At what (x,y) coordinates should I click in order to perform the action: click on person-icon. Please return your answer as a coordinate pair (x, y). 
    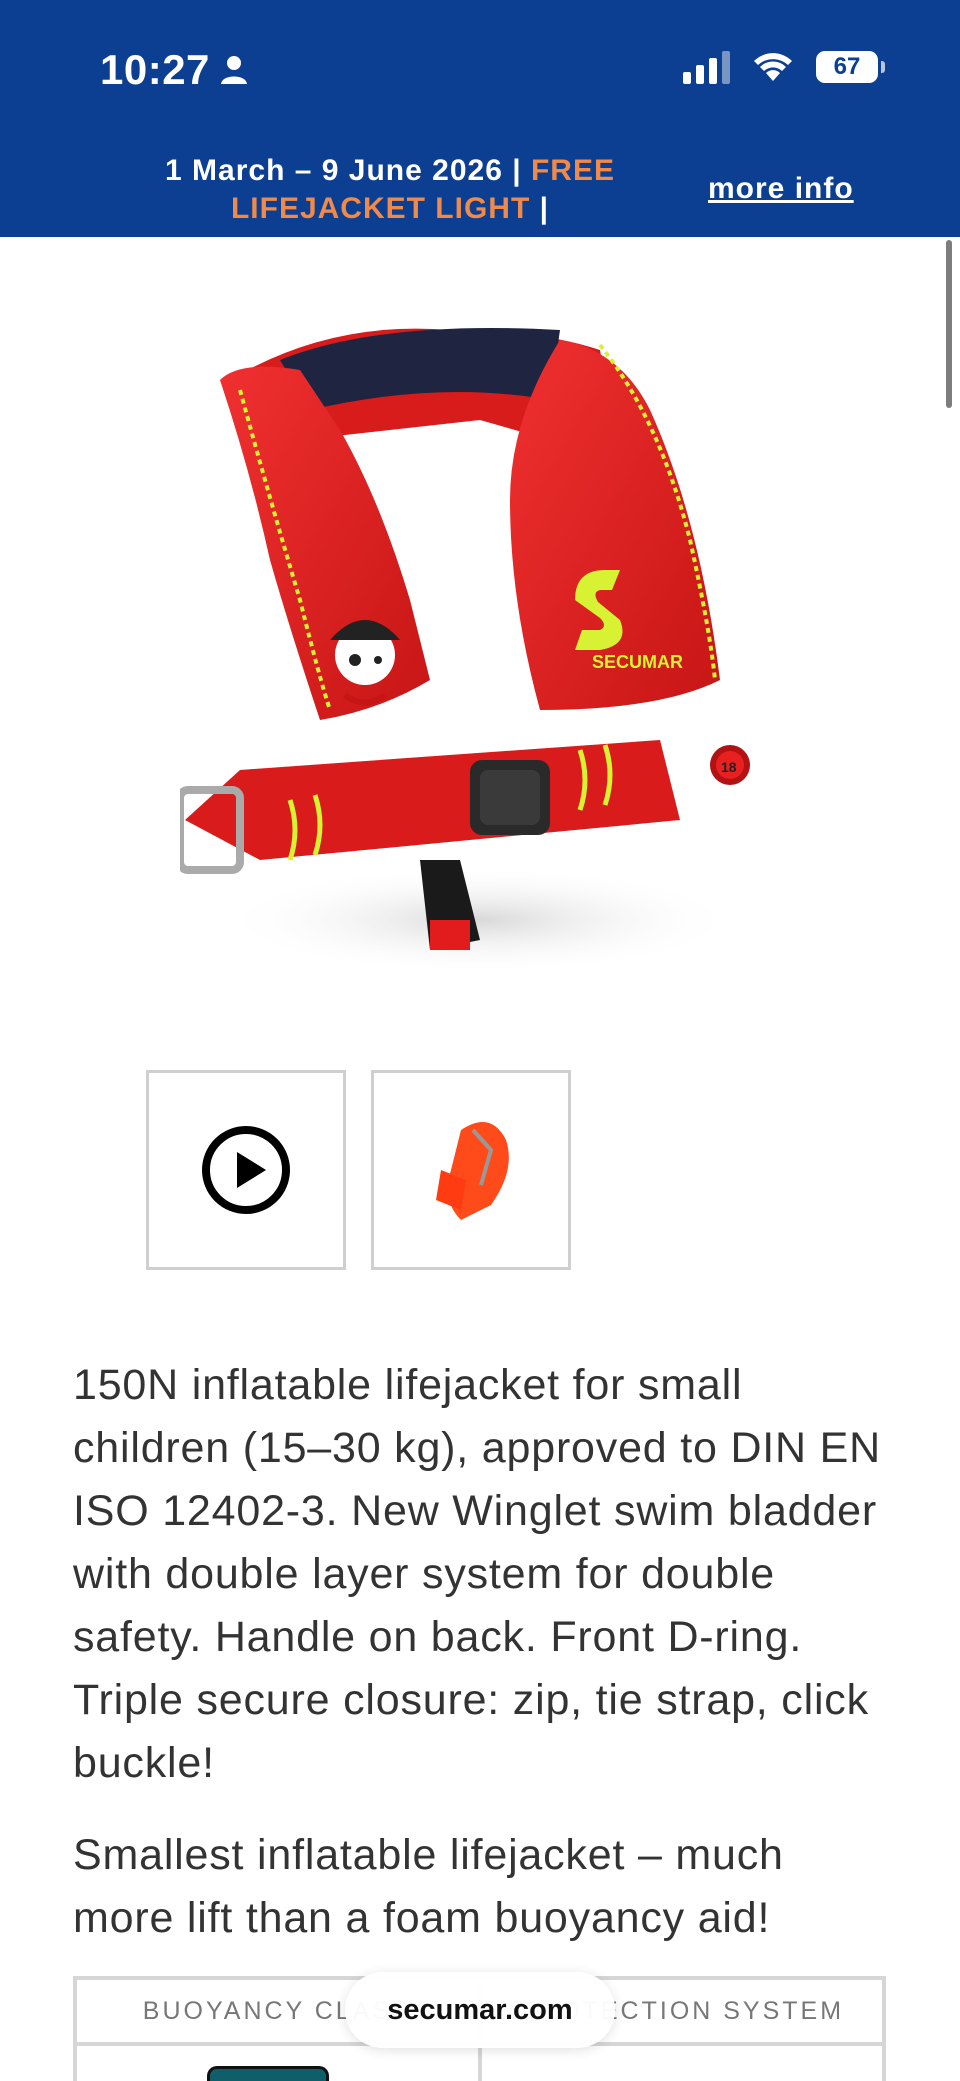
    Looking at the image, I should click on (233, 70).